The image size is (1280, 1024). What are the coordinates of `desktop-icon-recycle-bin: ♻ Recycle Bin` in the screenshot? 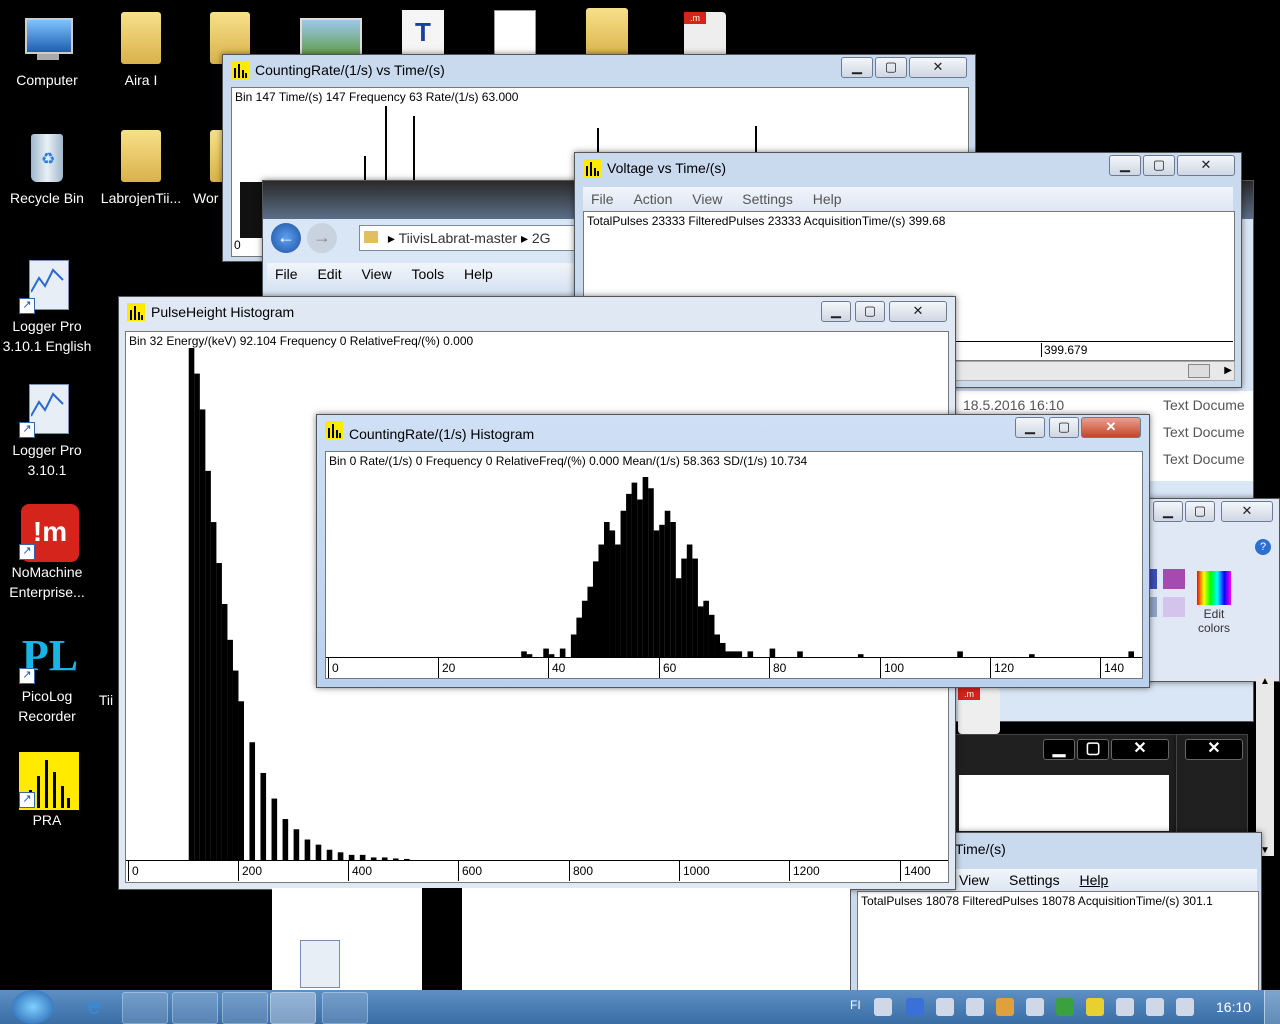 It's located at (47, 169).